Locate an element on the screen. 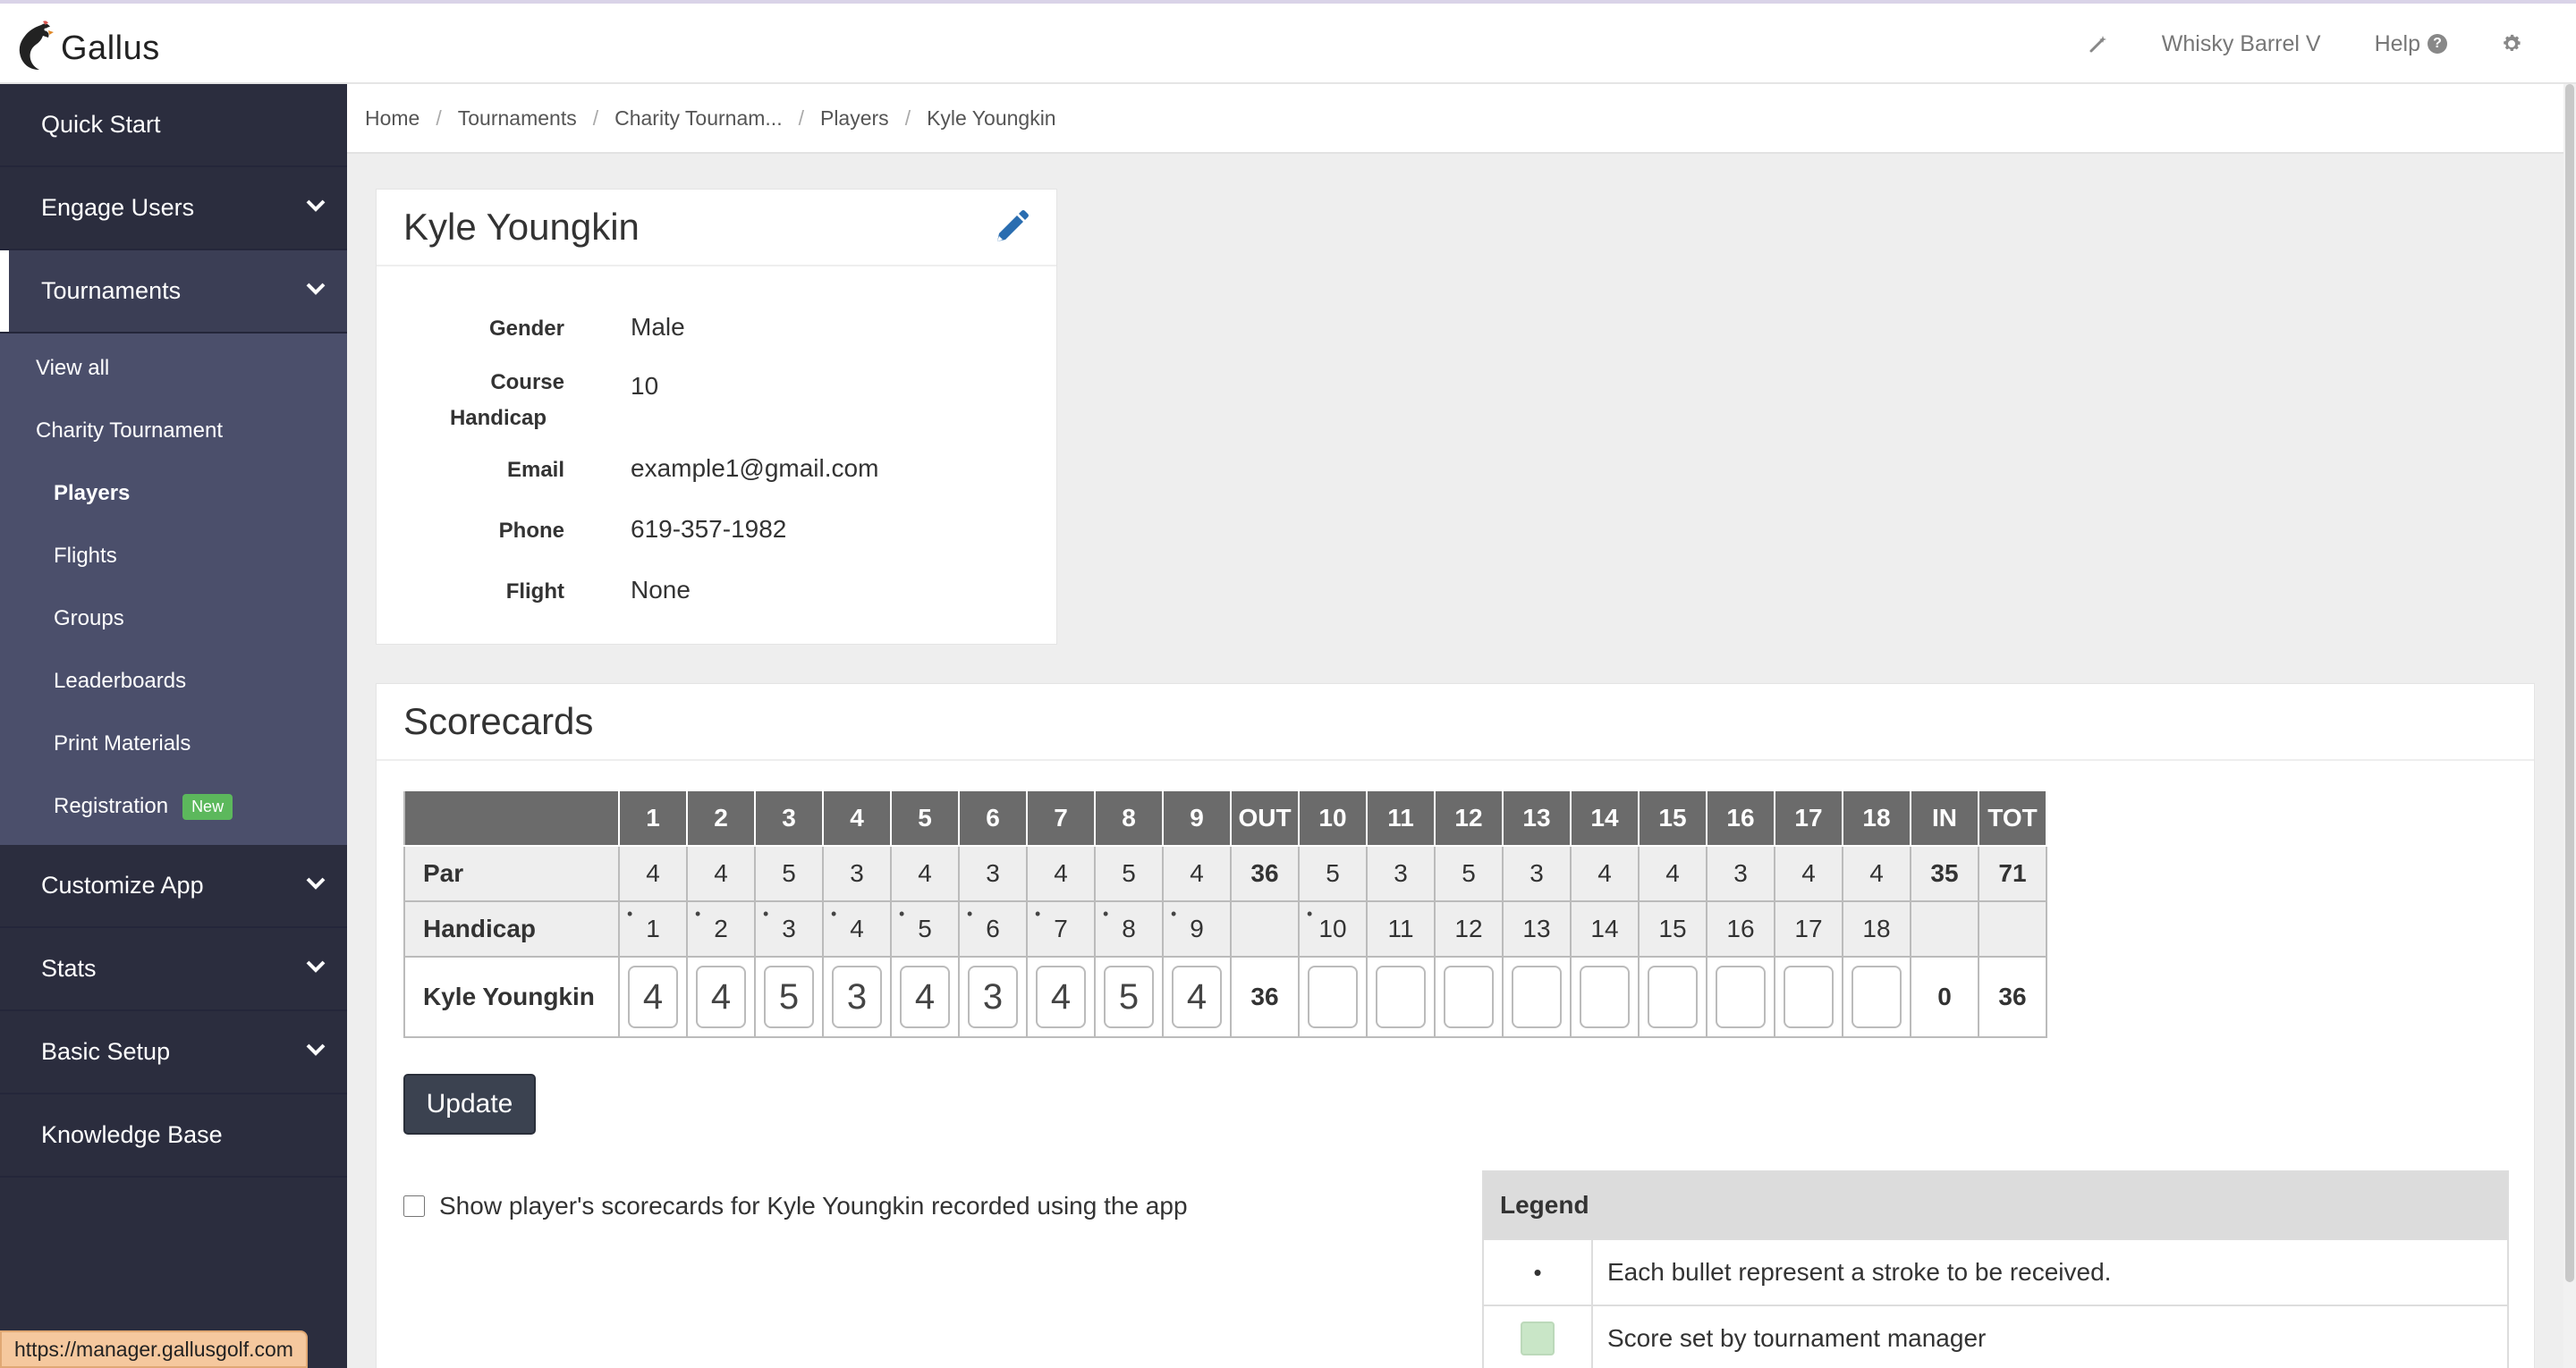  course-handicap-value: 10 is located at coordinates (645, 386).